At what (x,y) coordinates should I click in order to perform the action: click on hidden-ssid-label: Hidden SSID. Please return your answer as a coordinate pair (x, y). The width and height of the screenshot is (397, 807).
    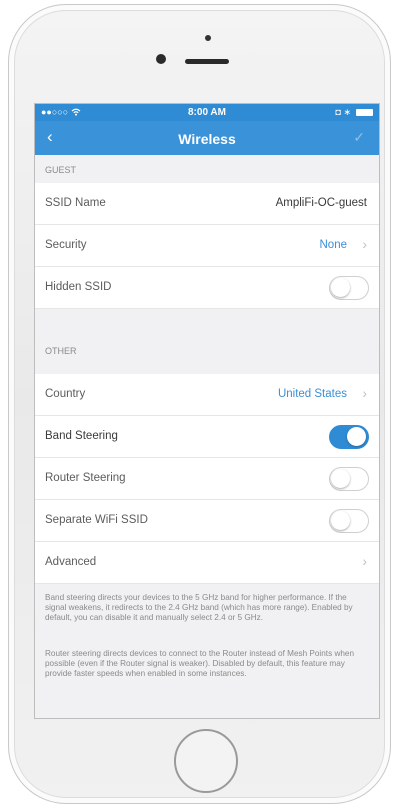
    Looking at the image, I should click on (78, 287).